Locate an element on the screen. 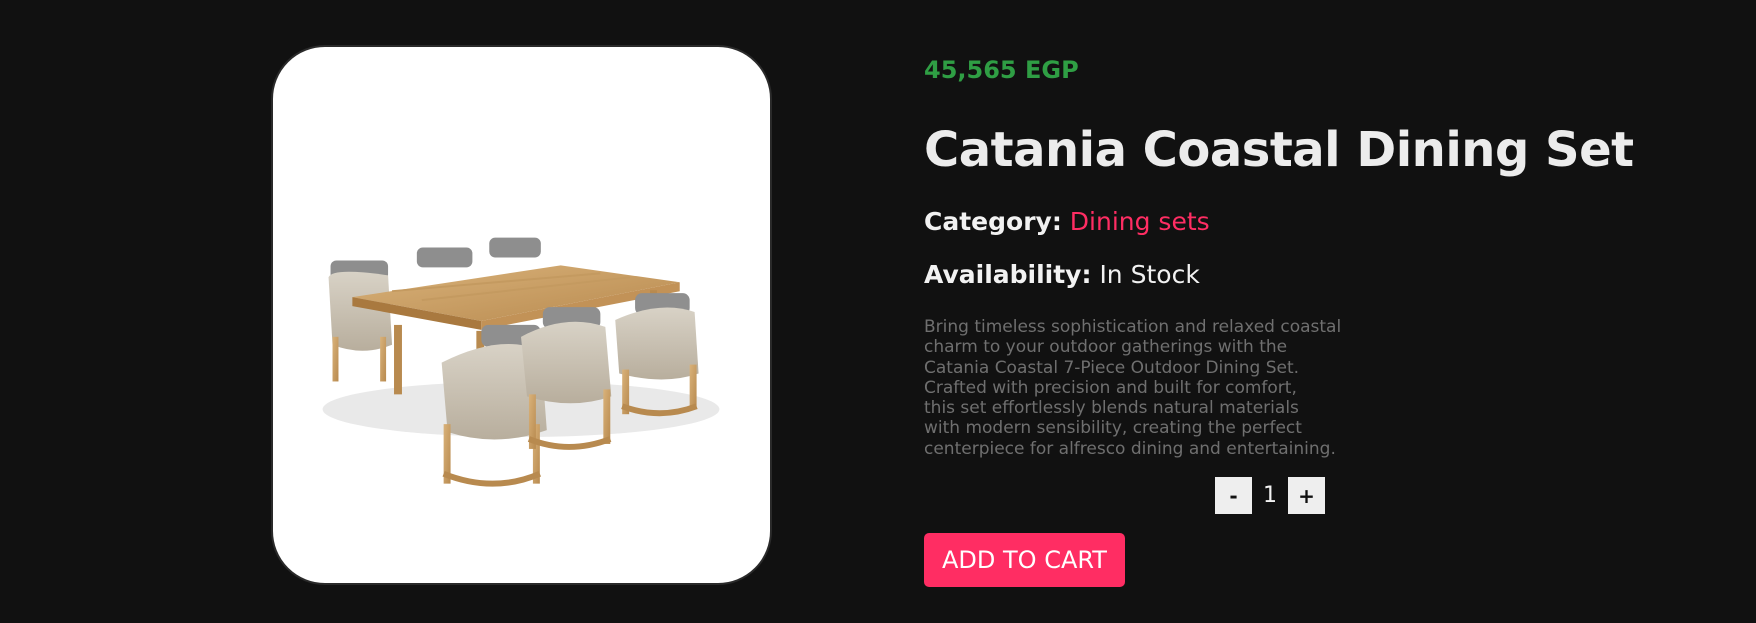 Image resolution: width=1756 pixels, height=623 pixels. quantity-decrease-button: - is located at coordinates (1233, 495).